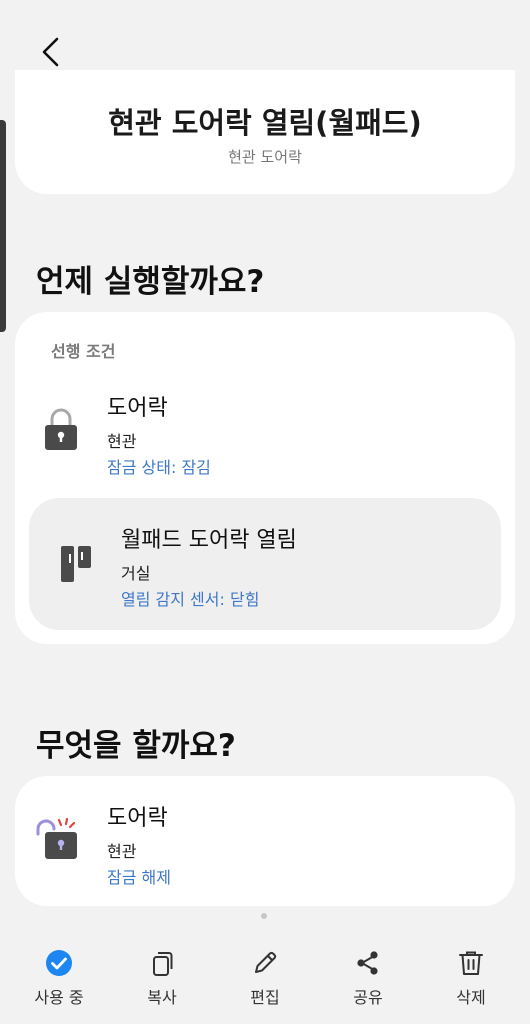  I want to click on edit-icon, so click(266, 962).